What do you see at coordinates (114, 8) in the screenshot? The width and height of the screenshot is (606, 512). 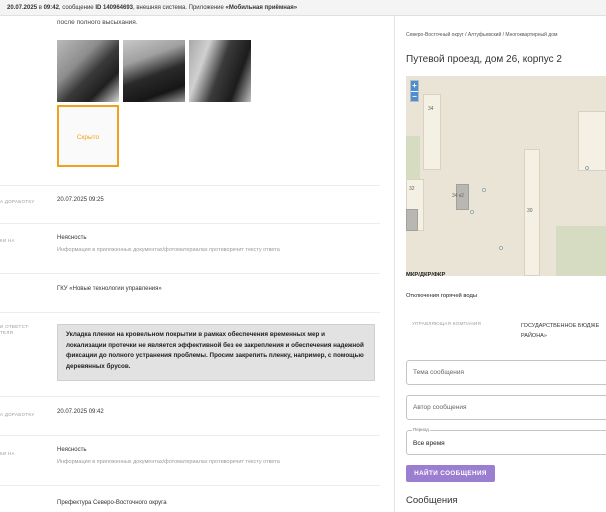 I see `message-id: ID 140964693` at bounding box center [114, 8].